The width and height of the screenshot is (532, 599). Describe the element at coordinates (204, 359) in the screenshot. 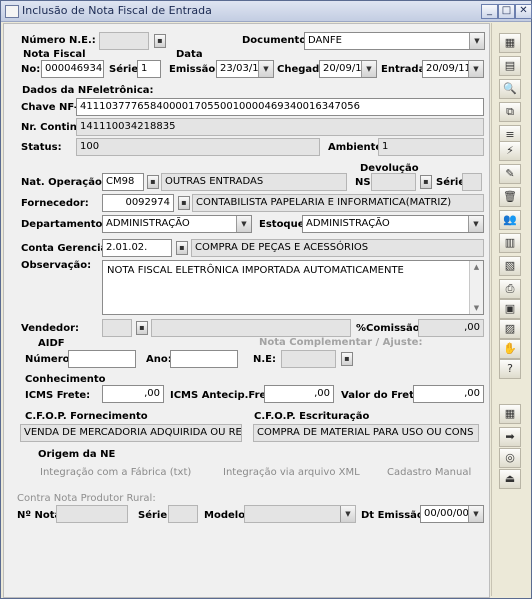

I see `aidf-ano-field` at that location.